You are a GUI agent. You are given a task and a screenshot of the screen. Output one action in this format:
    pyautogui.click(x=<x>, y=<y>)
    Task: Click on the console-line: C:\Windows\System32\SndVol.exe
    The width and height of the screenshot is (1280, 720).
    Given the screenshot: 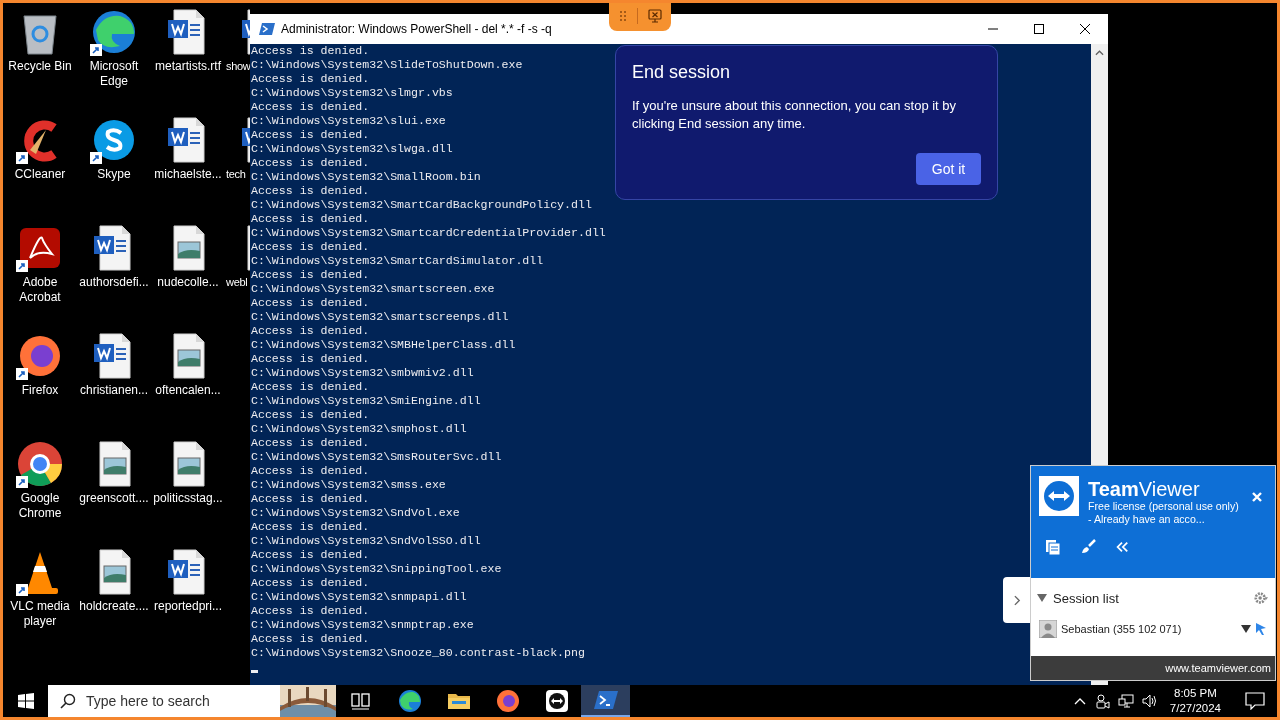 What is the action you would take?
    pyautogui.click(x=355, y=513)
    